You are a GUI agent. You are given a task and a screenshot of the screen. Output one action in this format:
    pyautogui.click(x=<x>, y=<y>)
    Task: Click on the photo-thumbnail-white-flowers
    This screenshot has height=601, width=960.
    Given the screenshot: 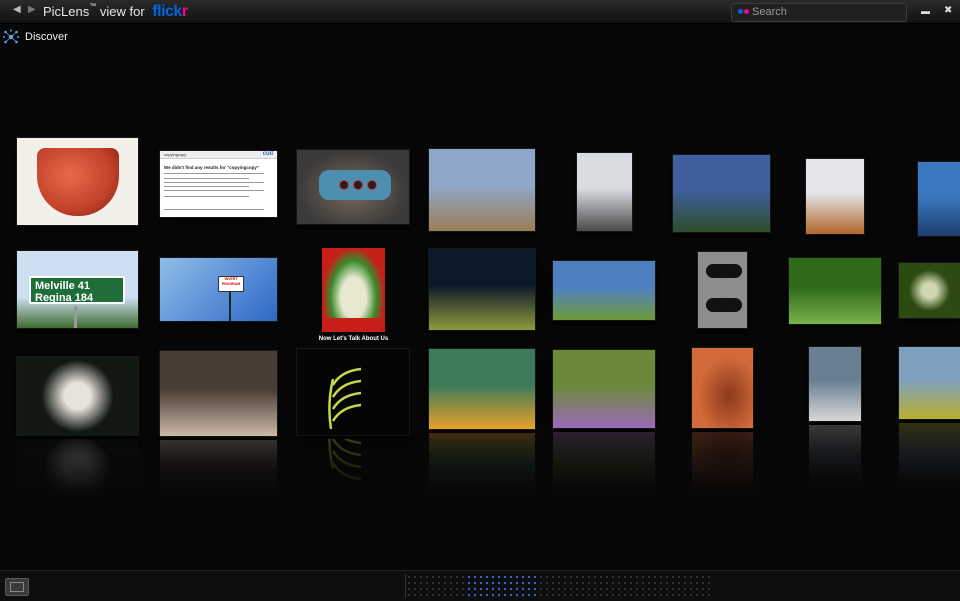 What is the action you would take?
    pyautogui.click(x=77, y=396)
    